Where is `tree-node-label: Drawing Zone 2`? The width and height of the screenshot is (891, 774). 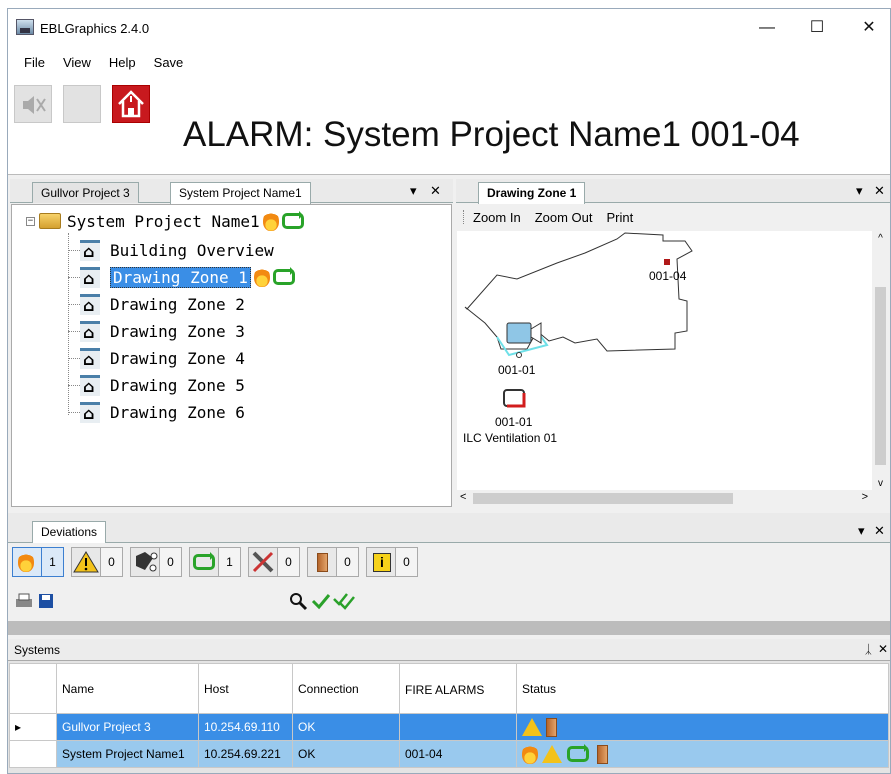 tree-node-label: Drawing Zone 2 is located at coordinates (177, 304).